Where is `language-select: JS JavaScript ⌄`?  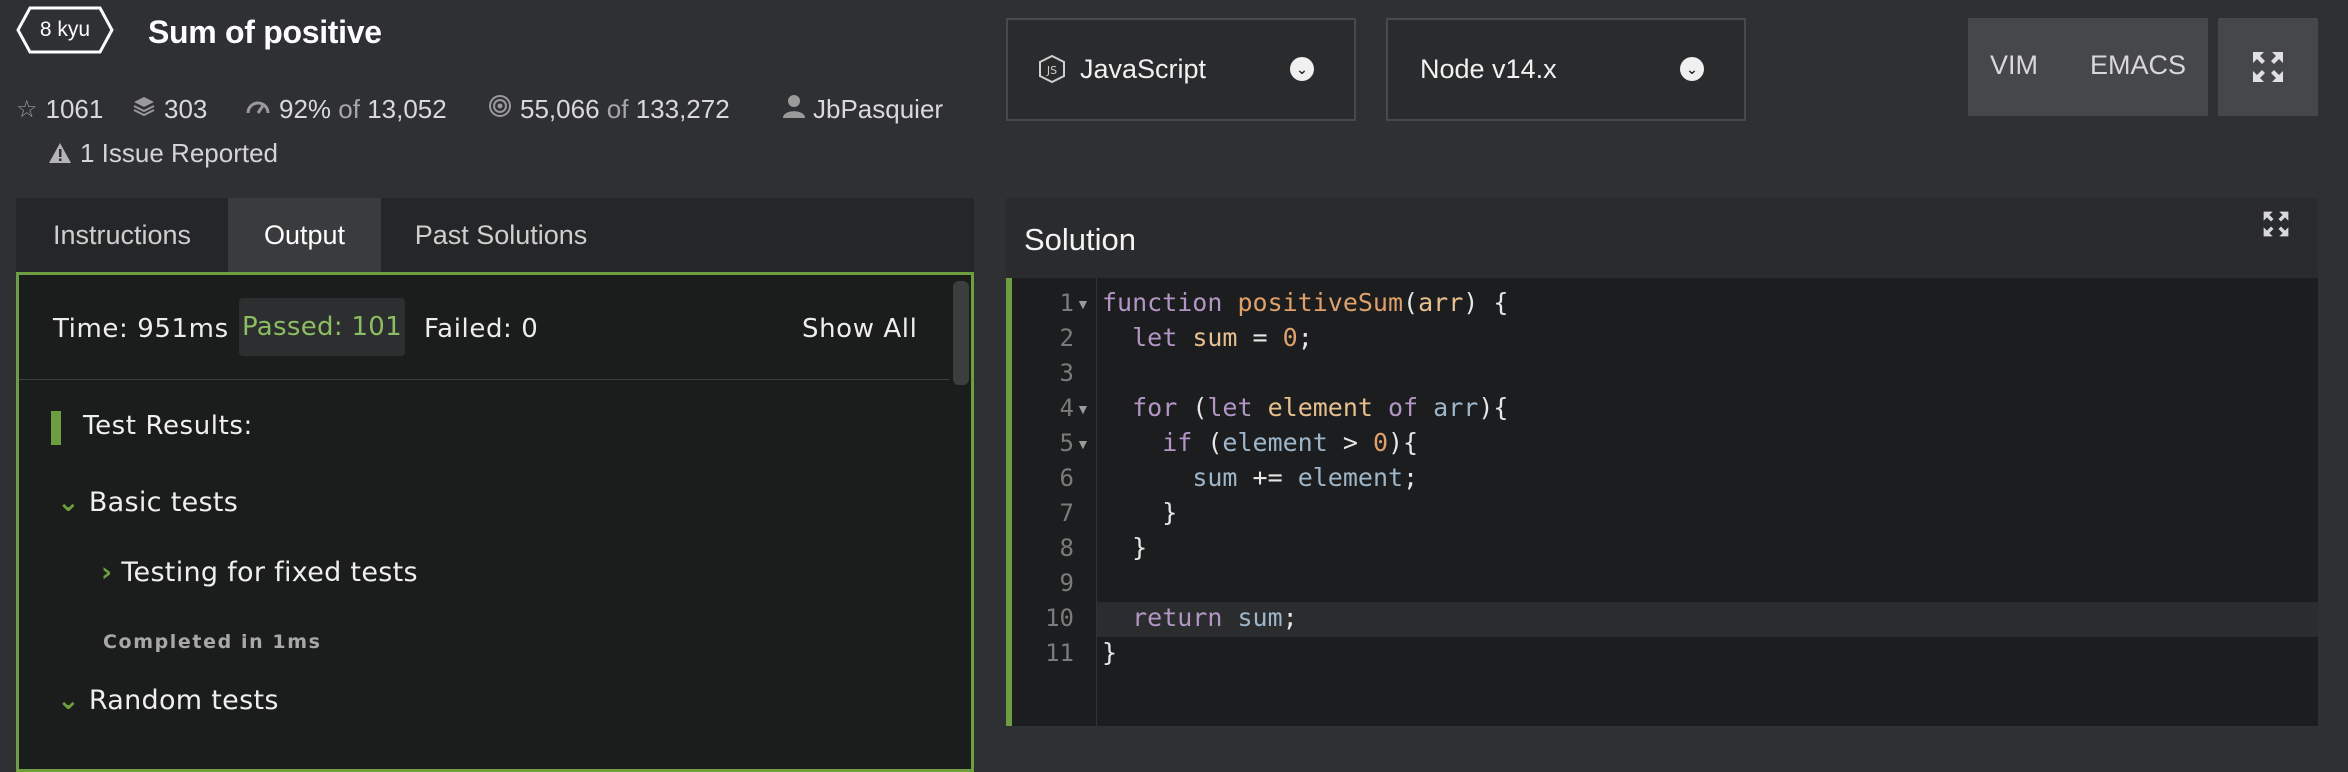
language-select: JS JavaScript ⌄ is located at coordinates (1181, 69).